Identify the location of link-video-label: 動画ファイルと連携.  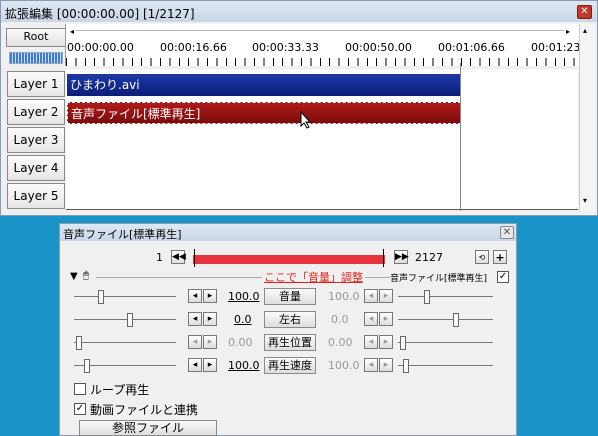
(144, 410).